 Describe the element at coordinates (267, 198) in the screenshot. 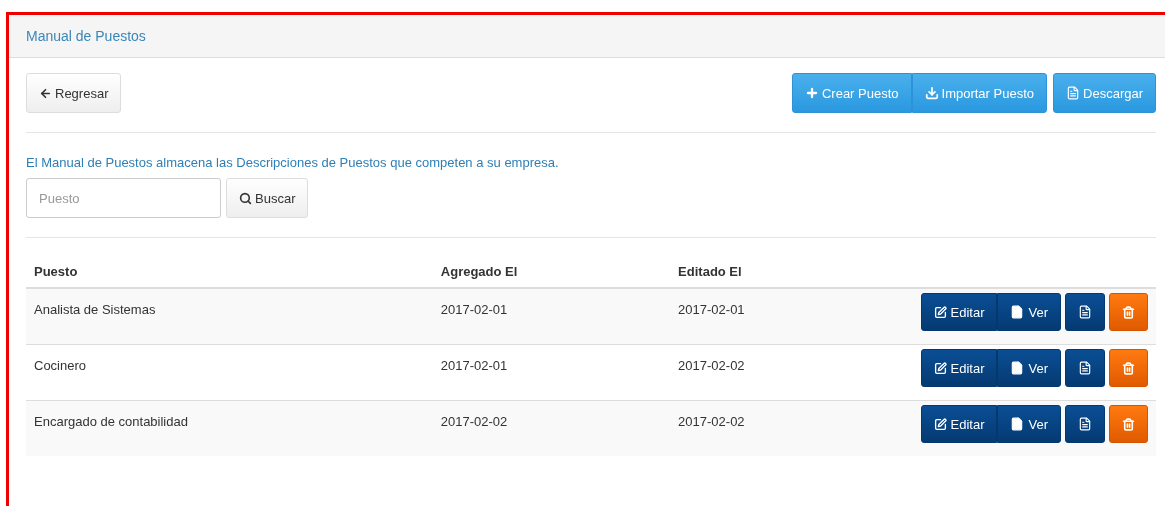

I see `search-button: Buscar` at that location.